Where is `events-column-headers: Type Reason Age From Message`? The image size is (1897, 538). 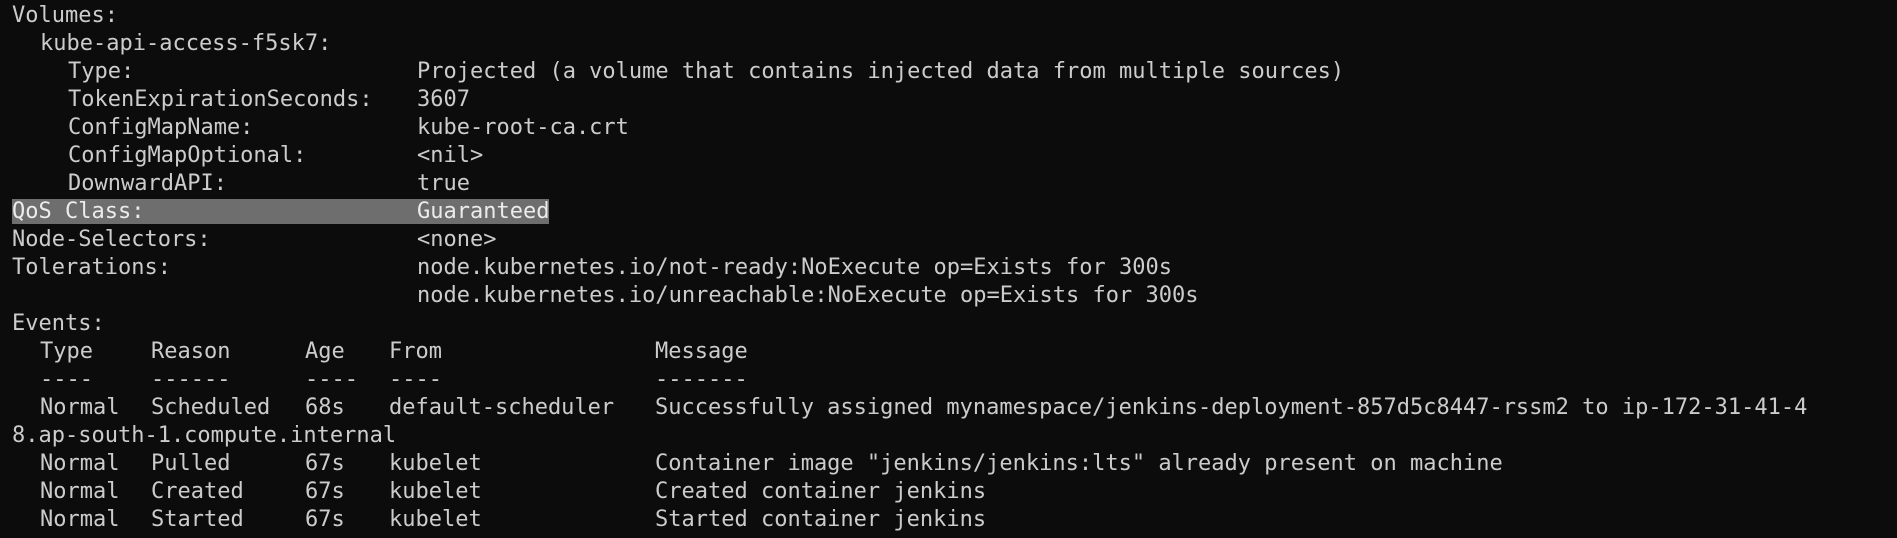
events-column-headers: Type Reason Age From Message is located at coordinates (954, 352).